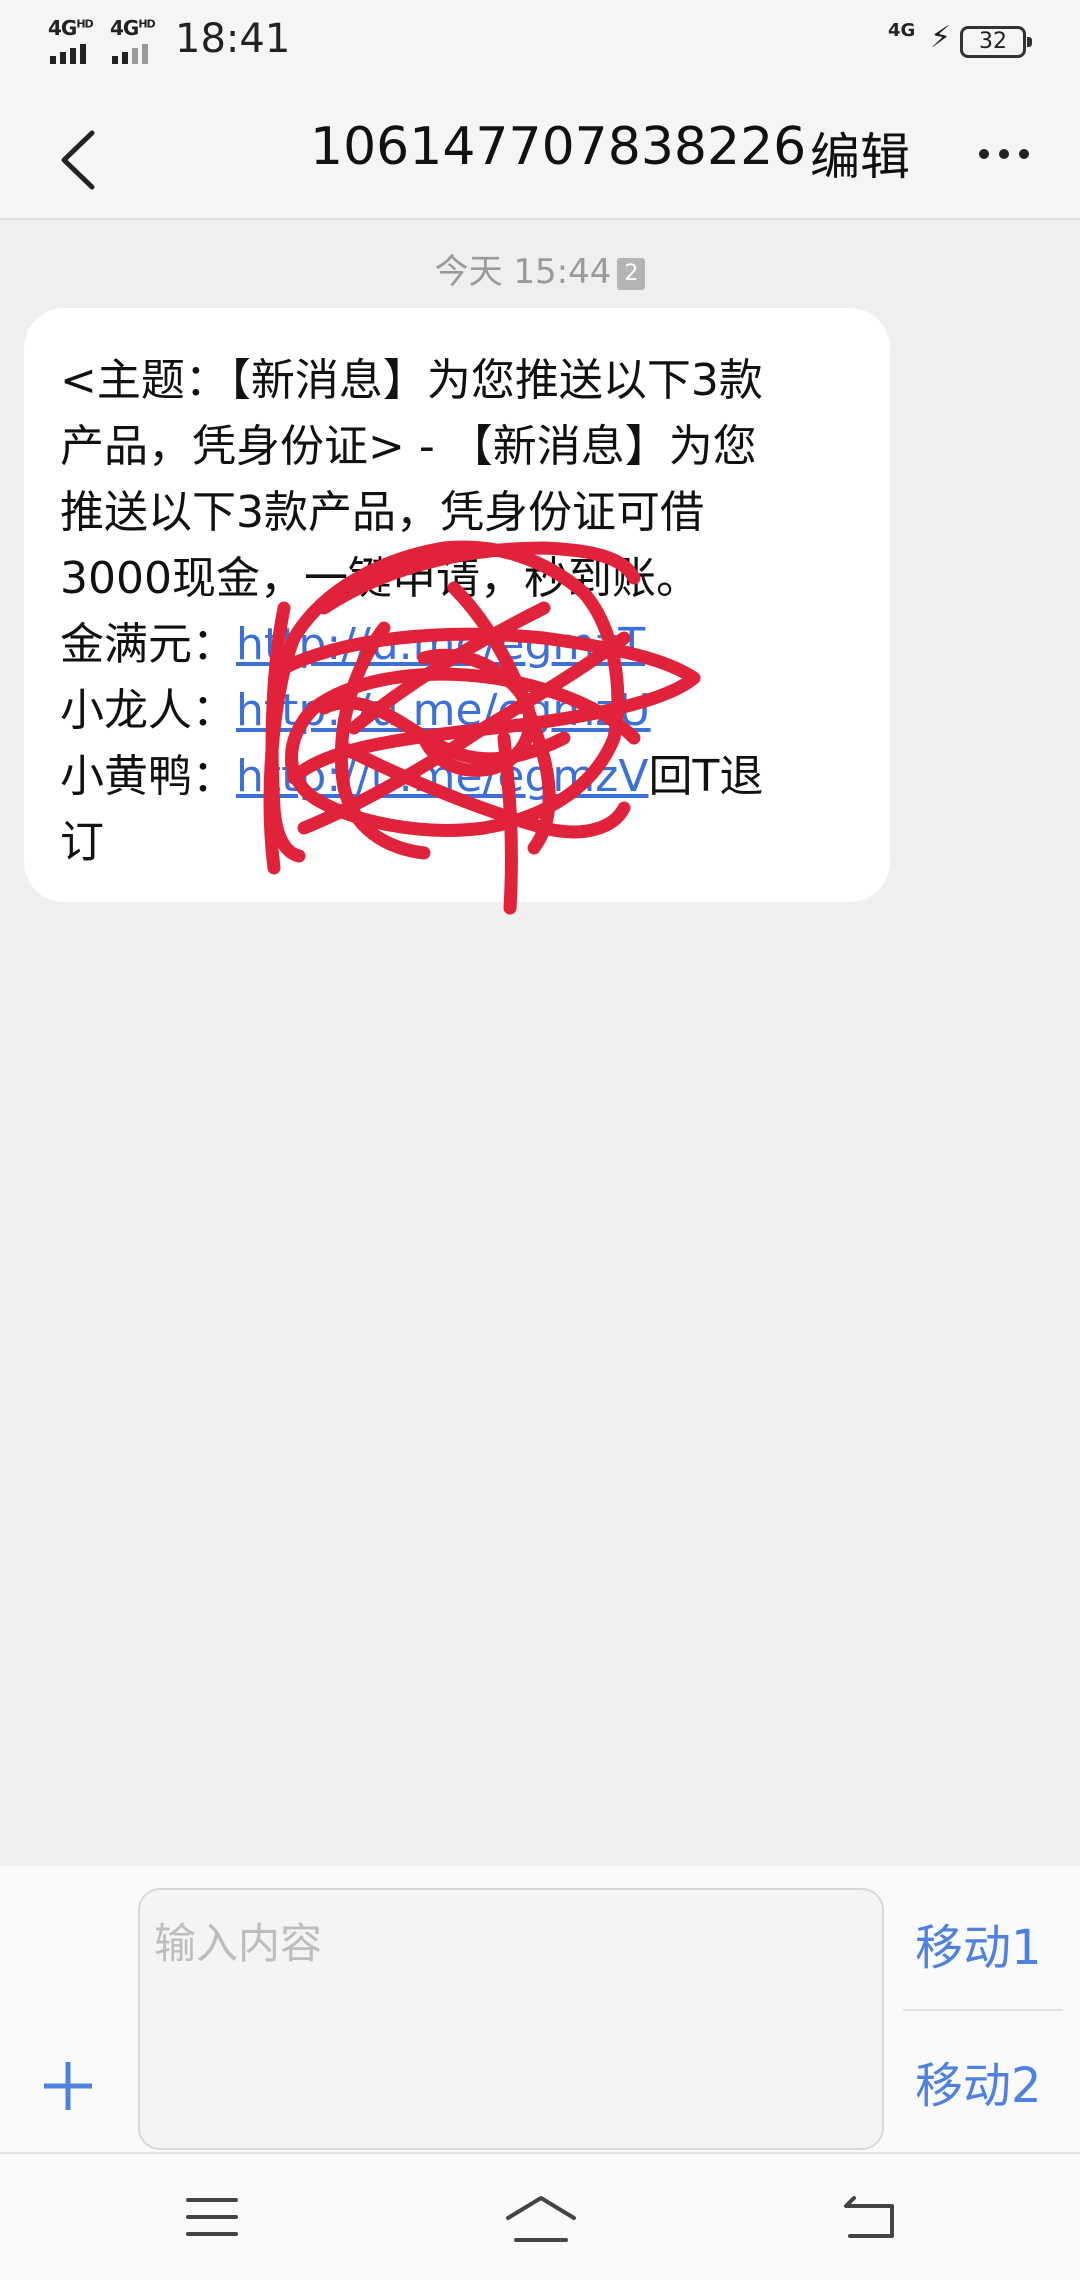  I want to click on message-link: http://u.me/egmzU, so click(443, 710).